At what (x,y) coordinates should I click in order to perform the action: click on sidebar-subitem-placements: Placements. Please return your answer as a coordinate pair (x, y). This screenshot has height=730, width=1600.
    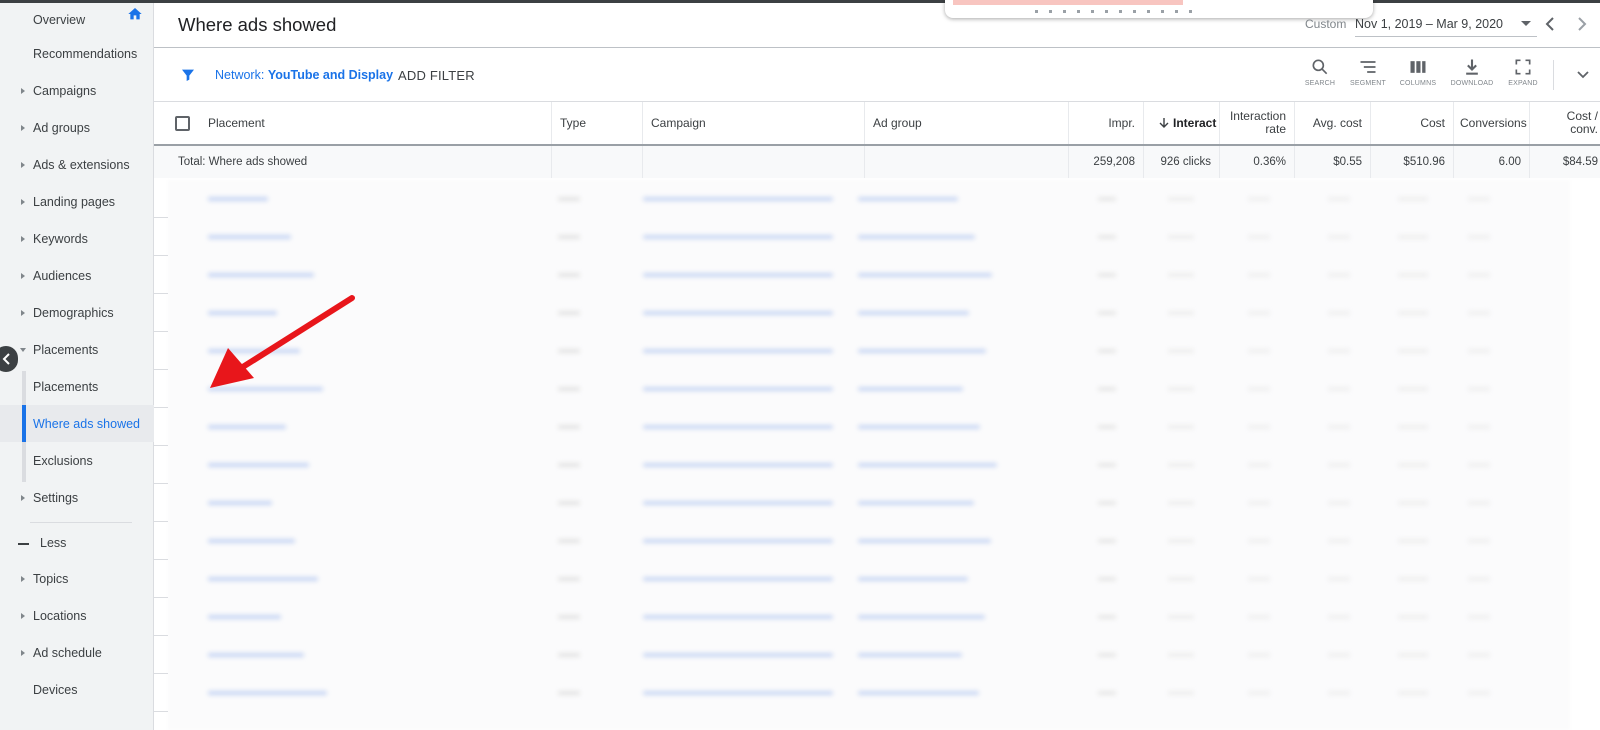
    Looking at the image, I should click on (77, 386).